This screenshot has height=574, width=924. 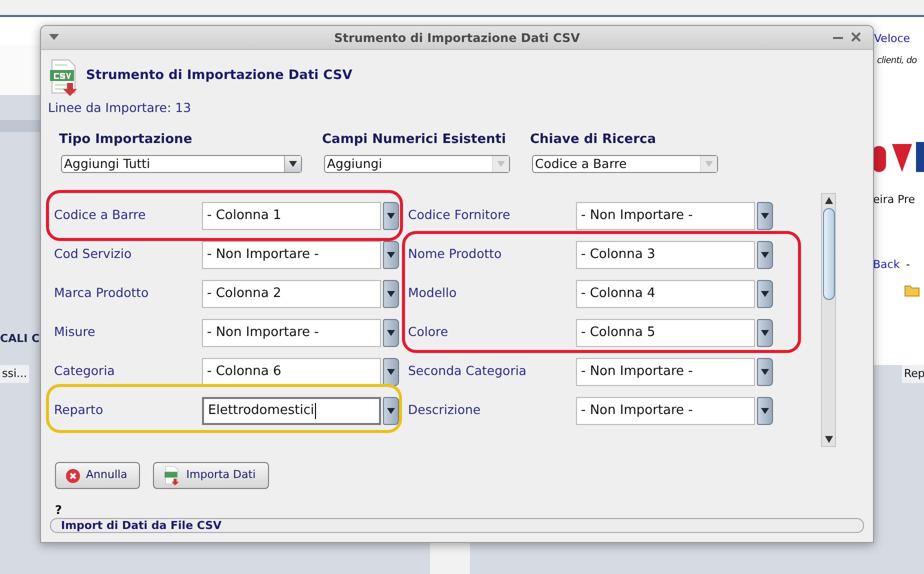 I want to click on background-text: Rep, so click(x=913, y=374).